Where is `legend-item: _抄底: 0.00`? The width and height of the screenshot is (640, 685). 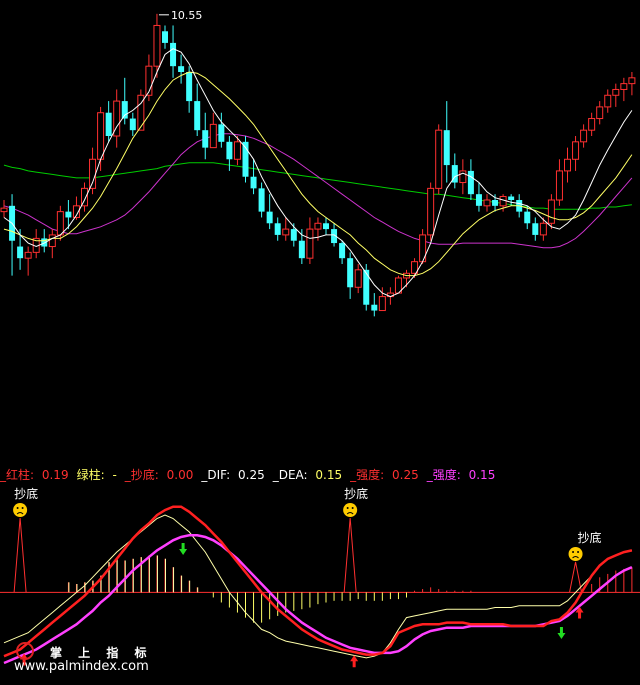 legend-item: _抄底: 0.00 is located at coordinates (161, 475).